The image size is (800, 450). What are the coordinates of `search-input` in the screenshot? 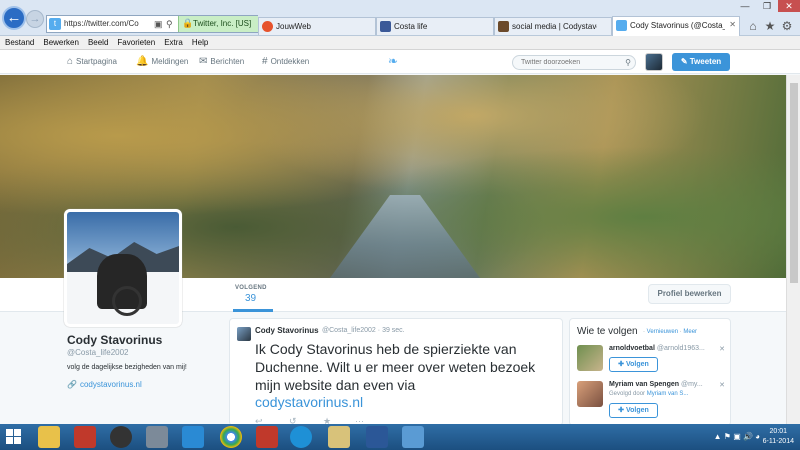 It's located at (571, 62).